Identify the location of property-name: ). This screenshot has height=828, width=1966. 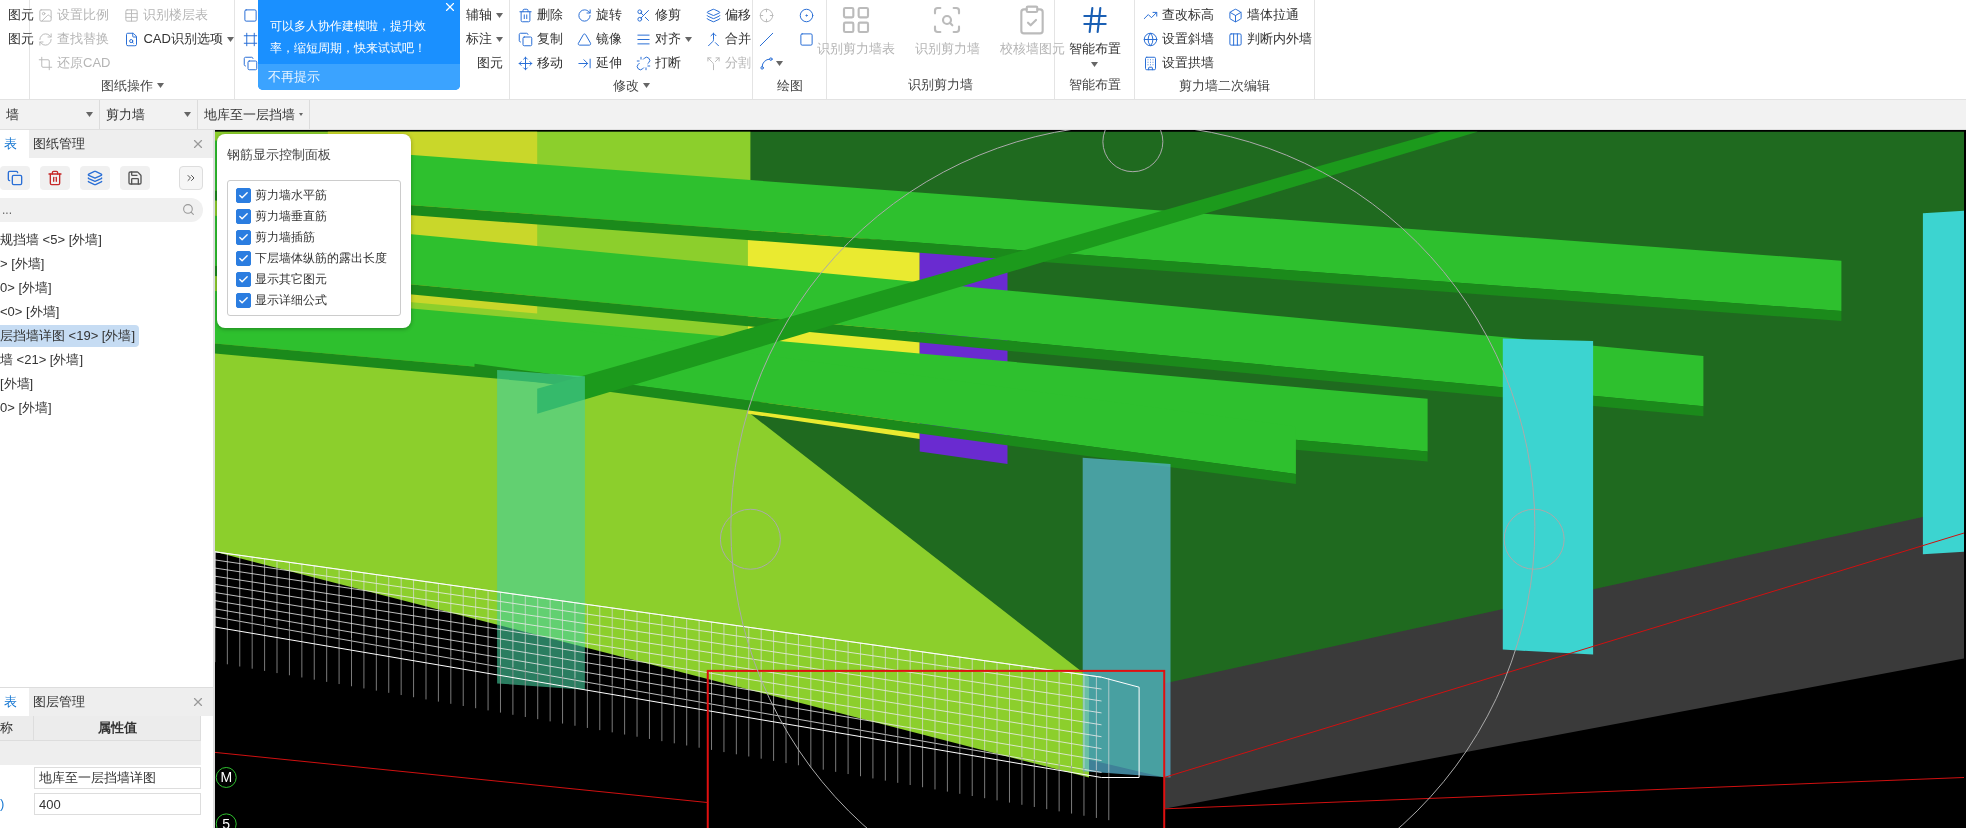
(2, 803).